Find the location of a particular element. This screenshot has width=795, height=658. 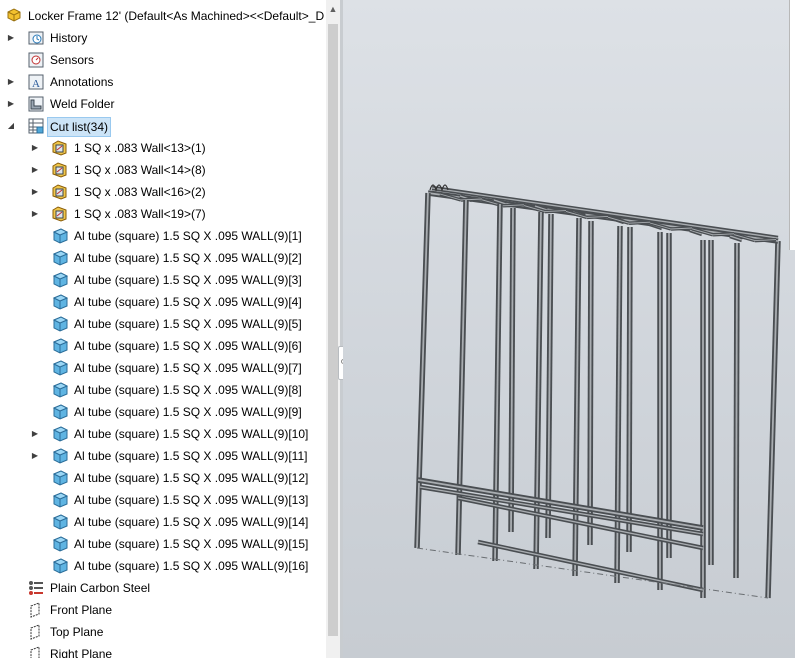

tree-item-label: History is located at coordinates (69, 38).